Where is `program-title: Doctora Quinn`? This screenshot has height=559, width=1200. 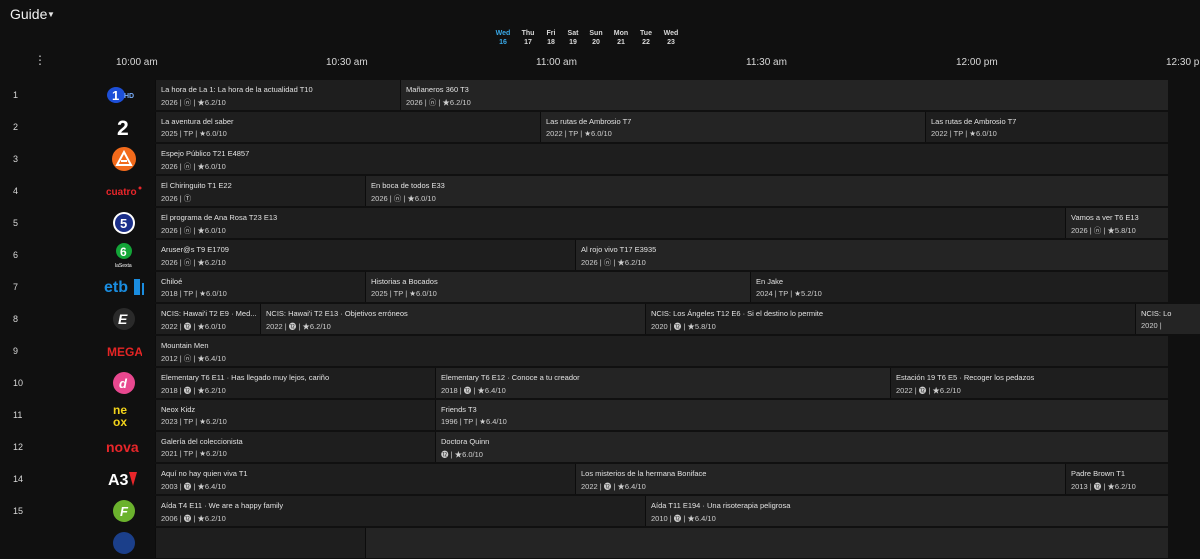 program-title: Doctora Quinn is located at coordinates (465, 441).